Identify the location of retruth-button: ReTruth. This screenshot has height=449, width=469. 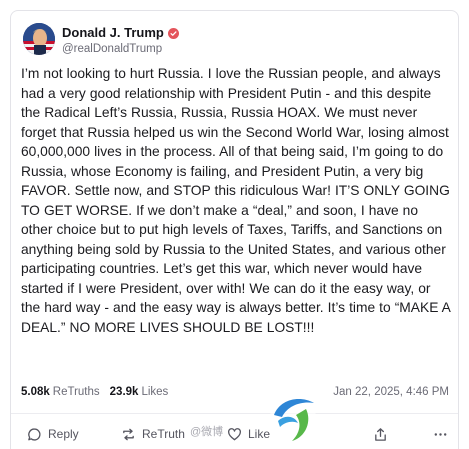
(153, 434).